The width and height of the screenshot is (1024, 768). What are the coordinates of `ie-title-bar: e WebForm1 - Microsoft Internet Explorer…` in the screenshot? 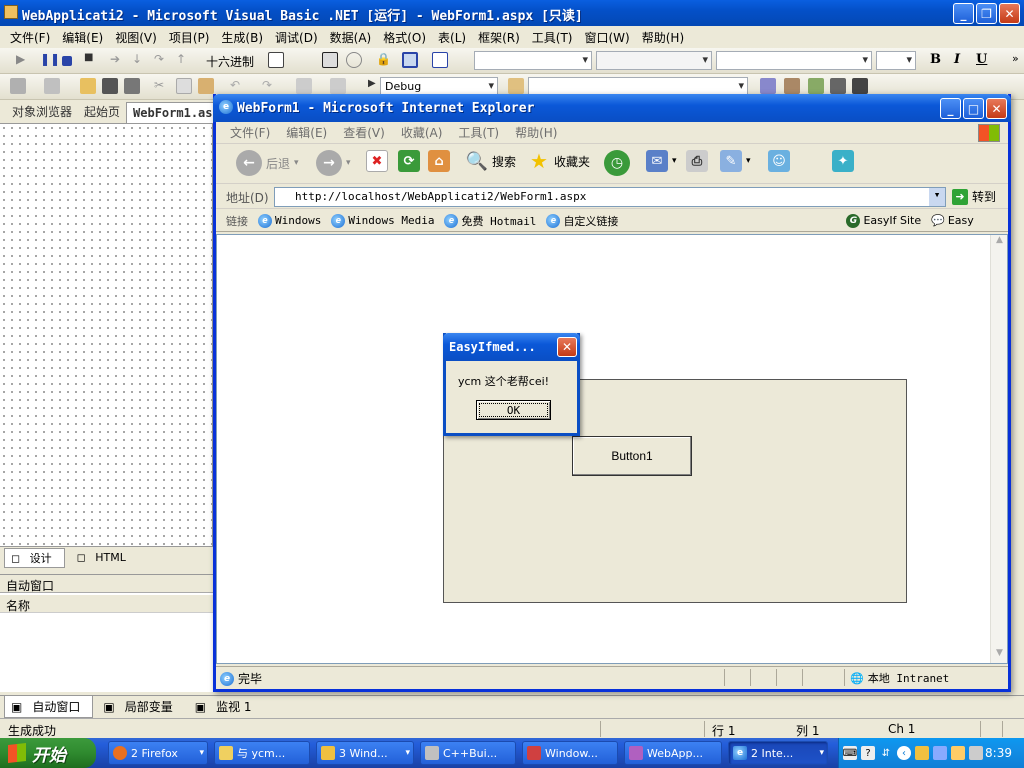 It's located at (612, 108).